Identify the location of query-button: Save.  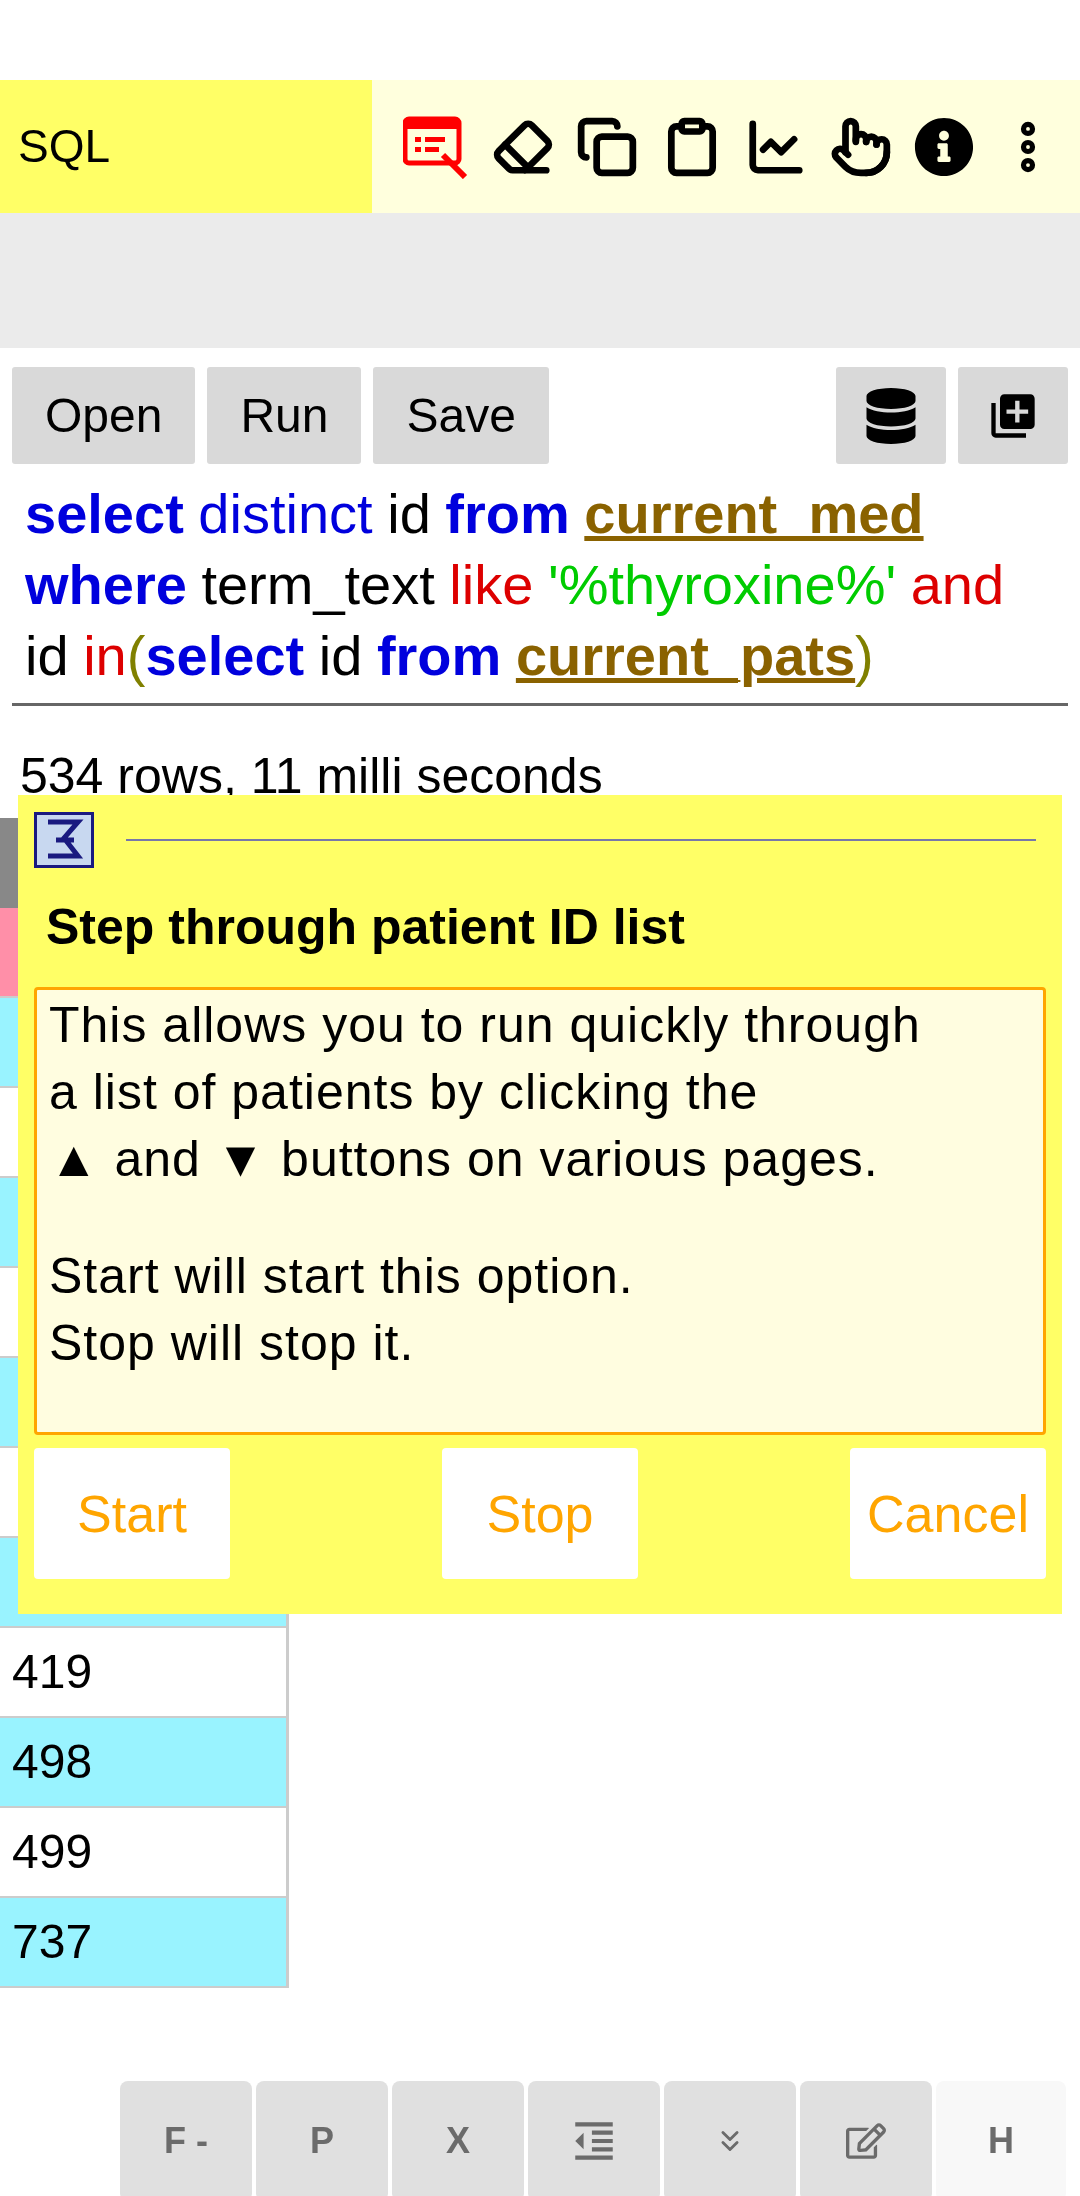
(461, 415).